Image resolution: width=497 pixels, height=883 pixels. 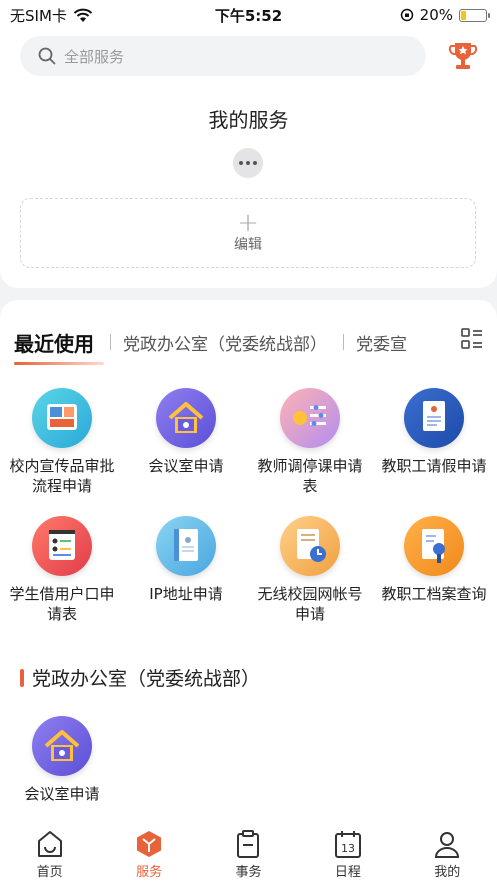 I want to click on search-placeholder: 全部服务, so click(x=94, y=56).